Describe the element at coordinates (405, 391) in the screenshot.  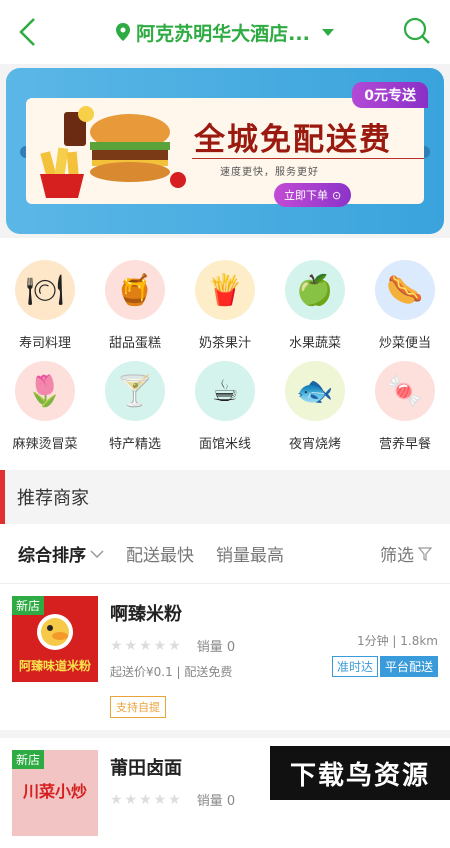
I see `candy-icon: 🍬` at that location.